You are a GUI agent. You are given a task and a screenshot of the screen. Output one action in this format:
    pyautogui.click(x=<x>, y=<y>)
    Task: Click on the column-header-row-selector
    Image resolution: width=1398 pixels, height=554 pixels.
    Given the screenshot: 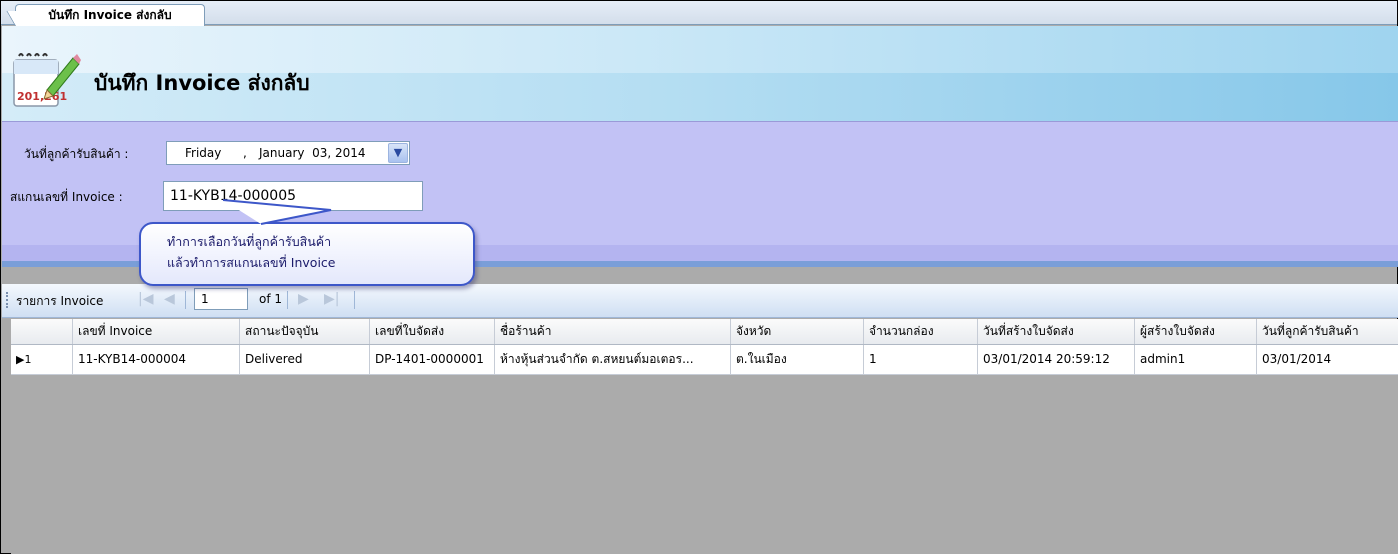 What is the action you would take?
    pyautogui.click(x=42, y=331)
    